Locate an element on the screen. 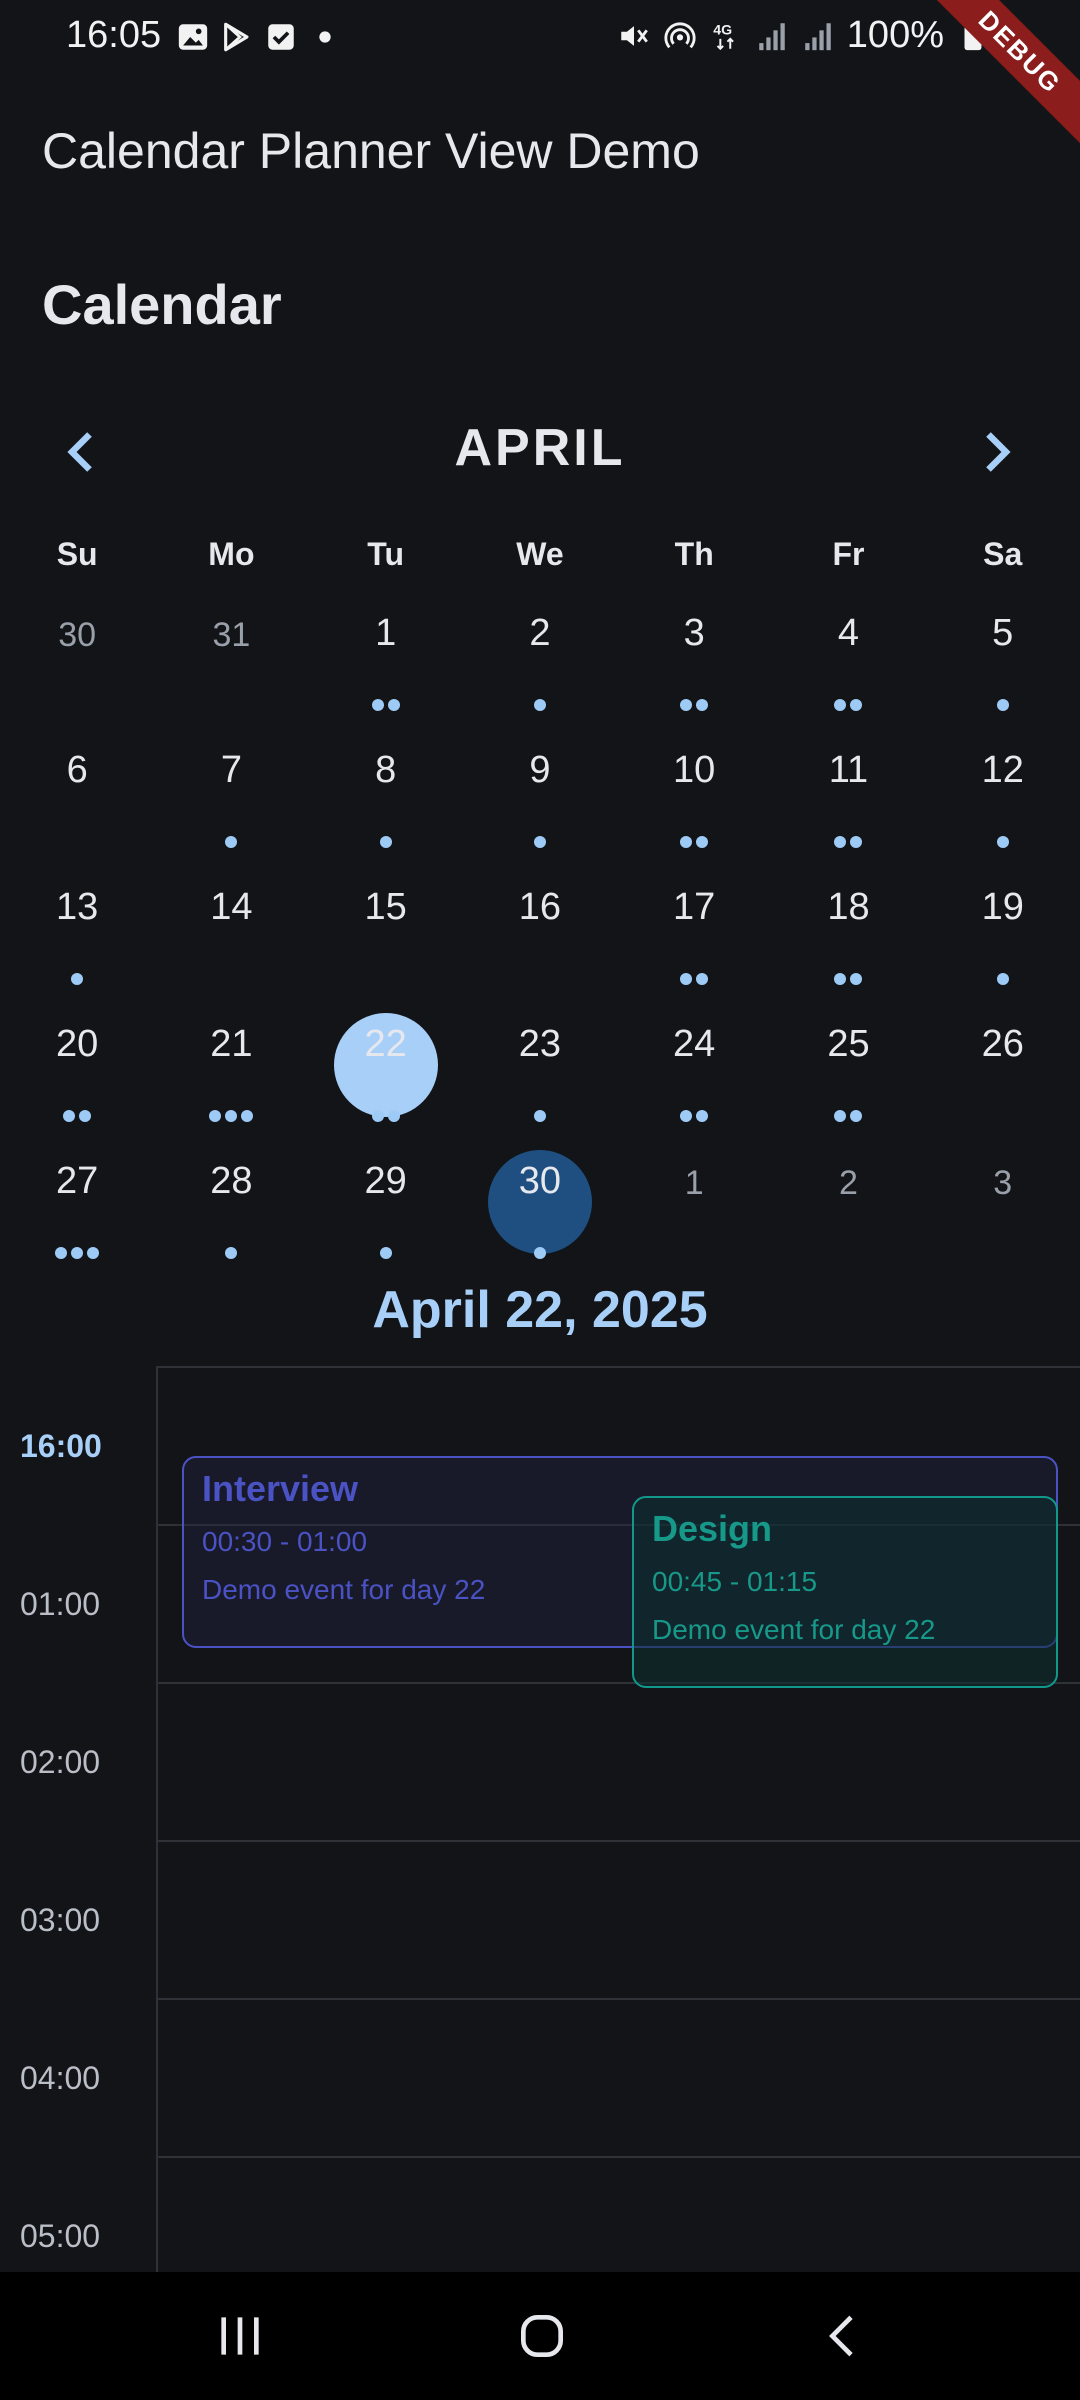  weekday-label: Mo is located at coordinates (231, 554).